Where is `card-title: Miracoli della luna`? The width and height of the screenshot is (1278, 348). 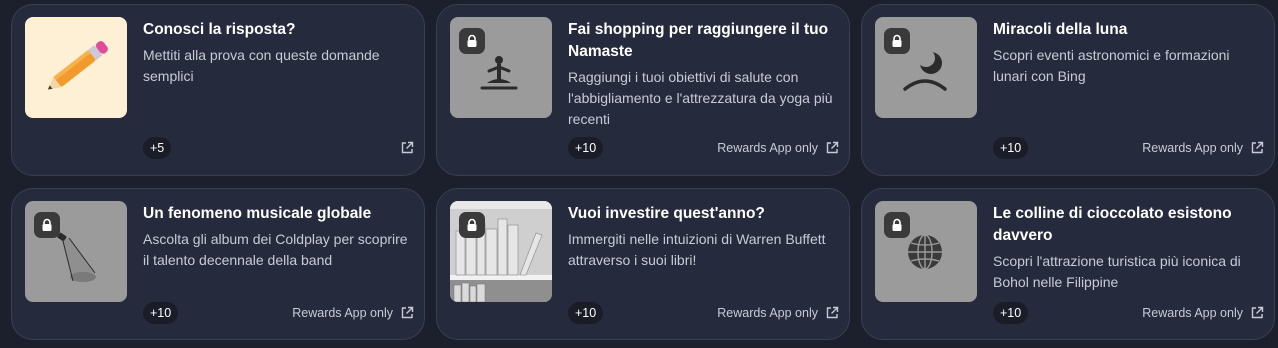
card-title: Miracoli della luna is located at coordinates (1060, 29).